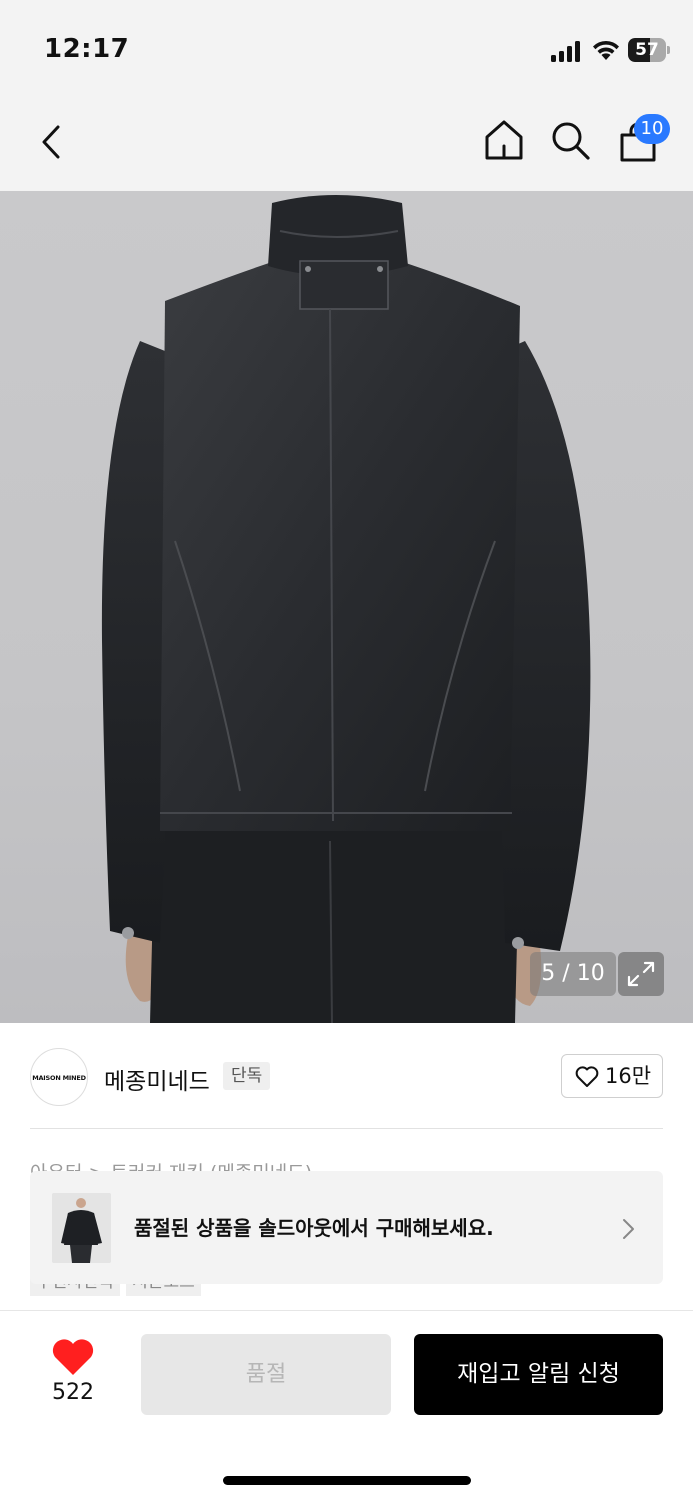  I want to click on search-icon, so click(570, 140).